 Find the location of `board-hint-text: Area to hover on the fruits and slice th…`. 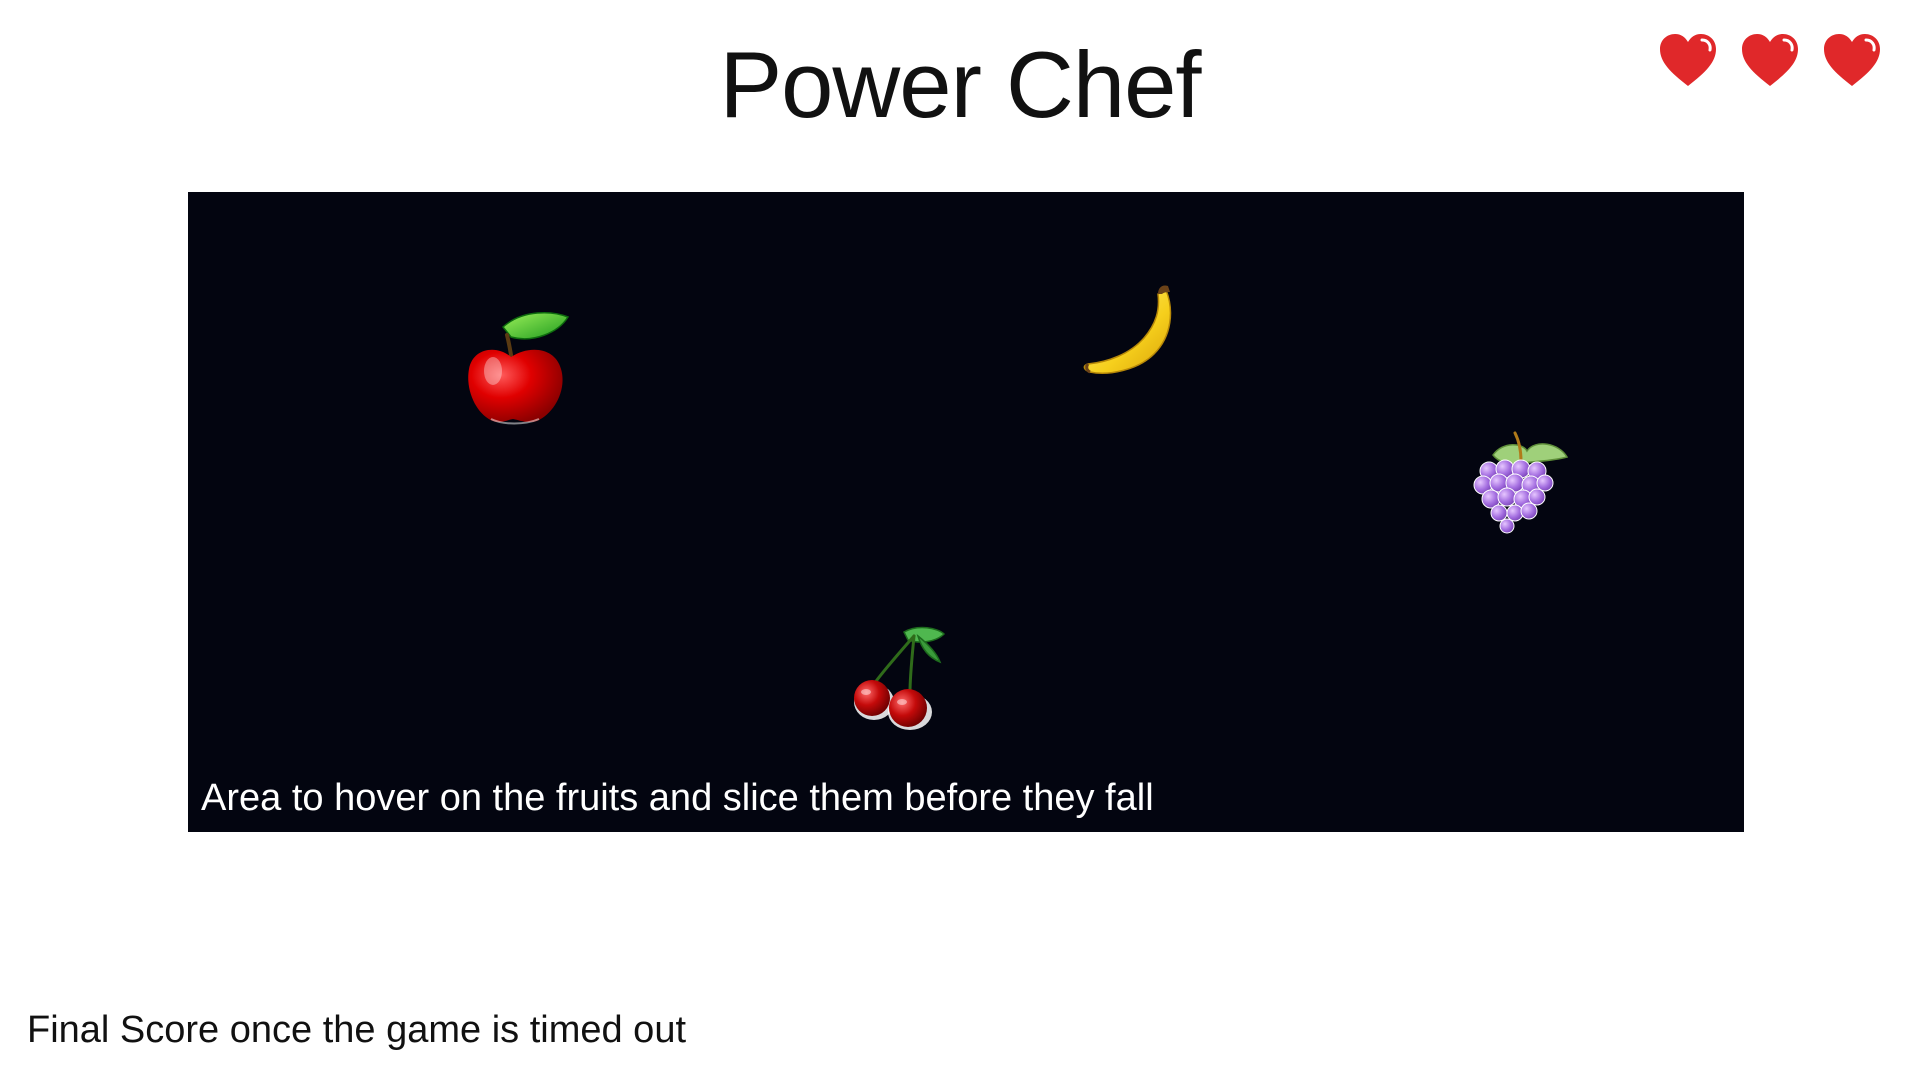

board-hint-text: Area to hover on the fruits and slice th… is located at coordinates (677, 798).